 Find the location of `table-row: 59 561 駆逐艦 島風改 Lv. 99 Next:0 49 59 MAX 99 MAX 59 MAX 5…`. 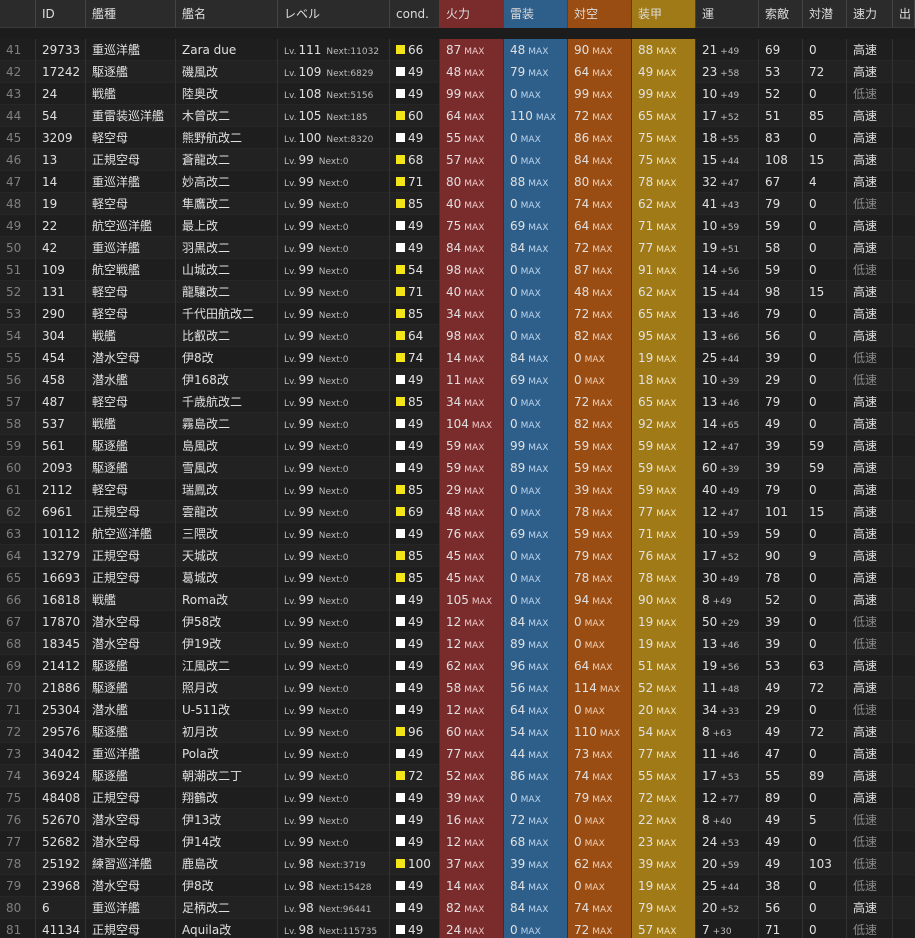

table-row: 59 561 駆逐艦 島風改 Lv. 99 Next:0 49 59 MAX 99 MAX 59 MAX 5… is located at coordinates (457, 446).